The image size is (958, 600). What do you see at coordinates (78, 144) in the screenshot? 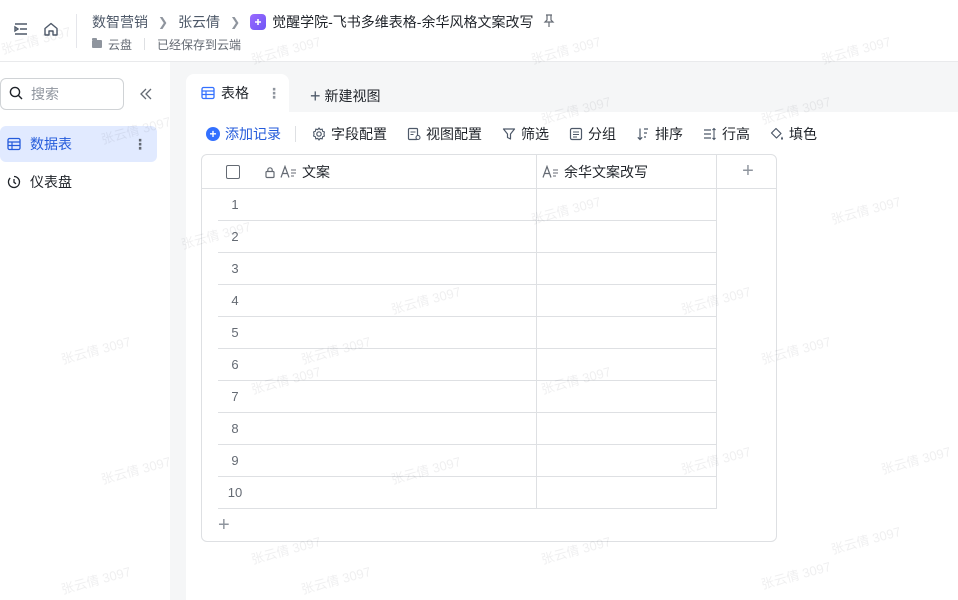
I see `sidebar-item-tables: 数据表 ⋮` at bounding box center [78, 144].